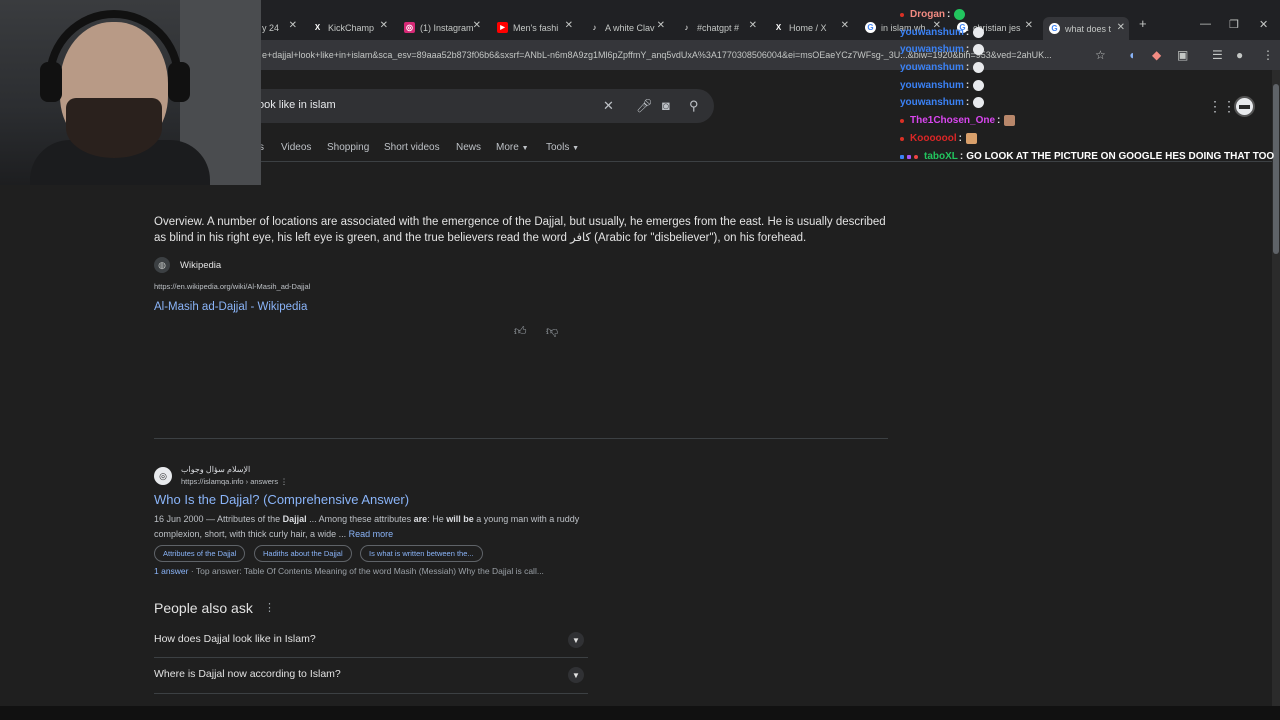 The image size is (1280, 720). I want to click on tab-title: #chatgpt #, so click(718, 27).